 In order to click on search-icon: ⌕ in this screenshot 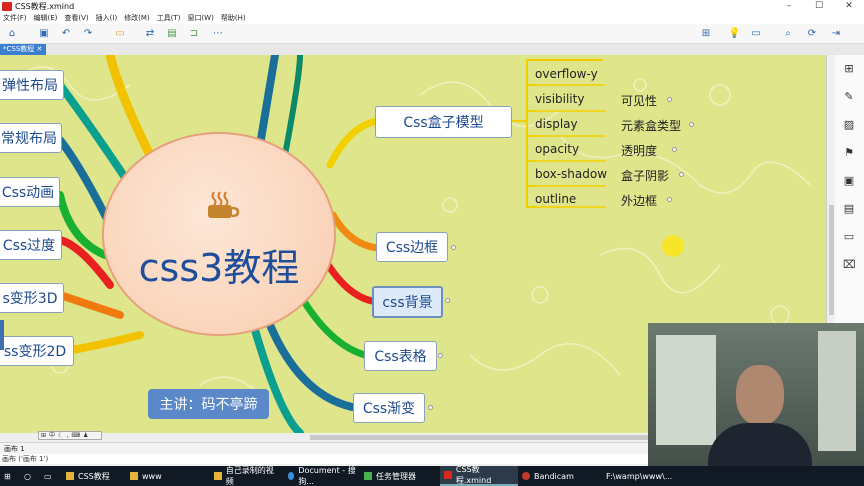, I will do `click(788, 34)`.